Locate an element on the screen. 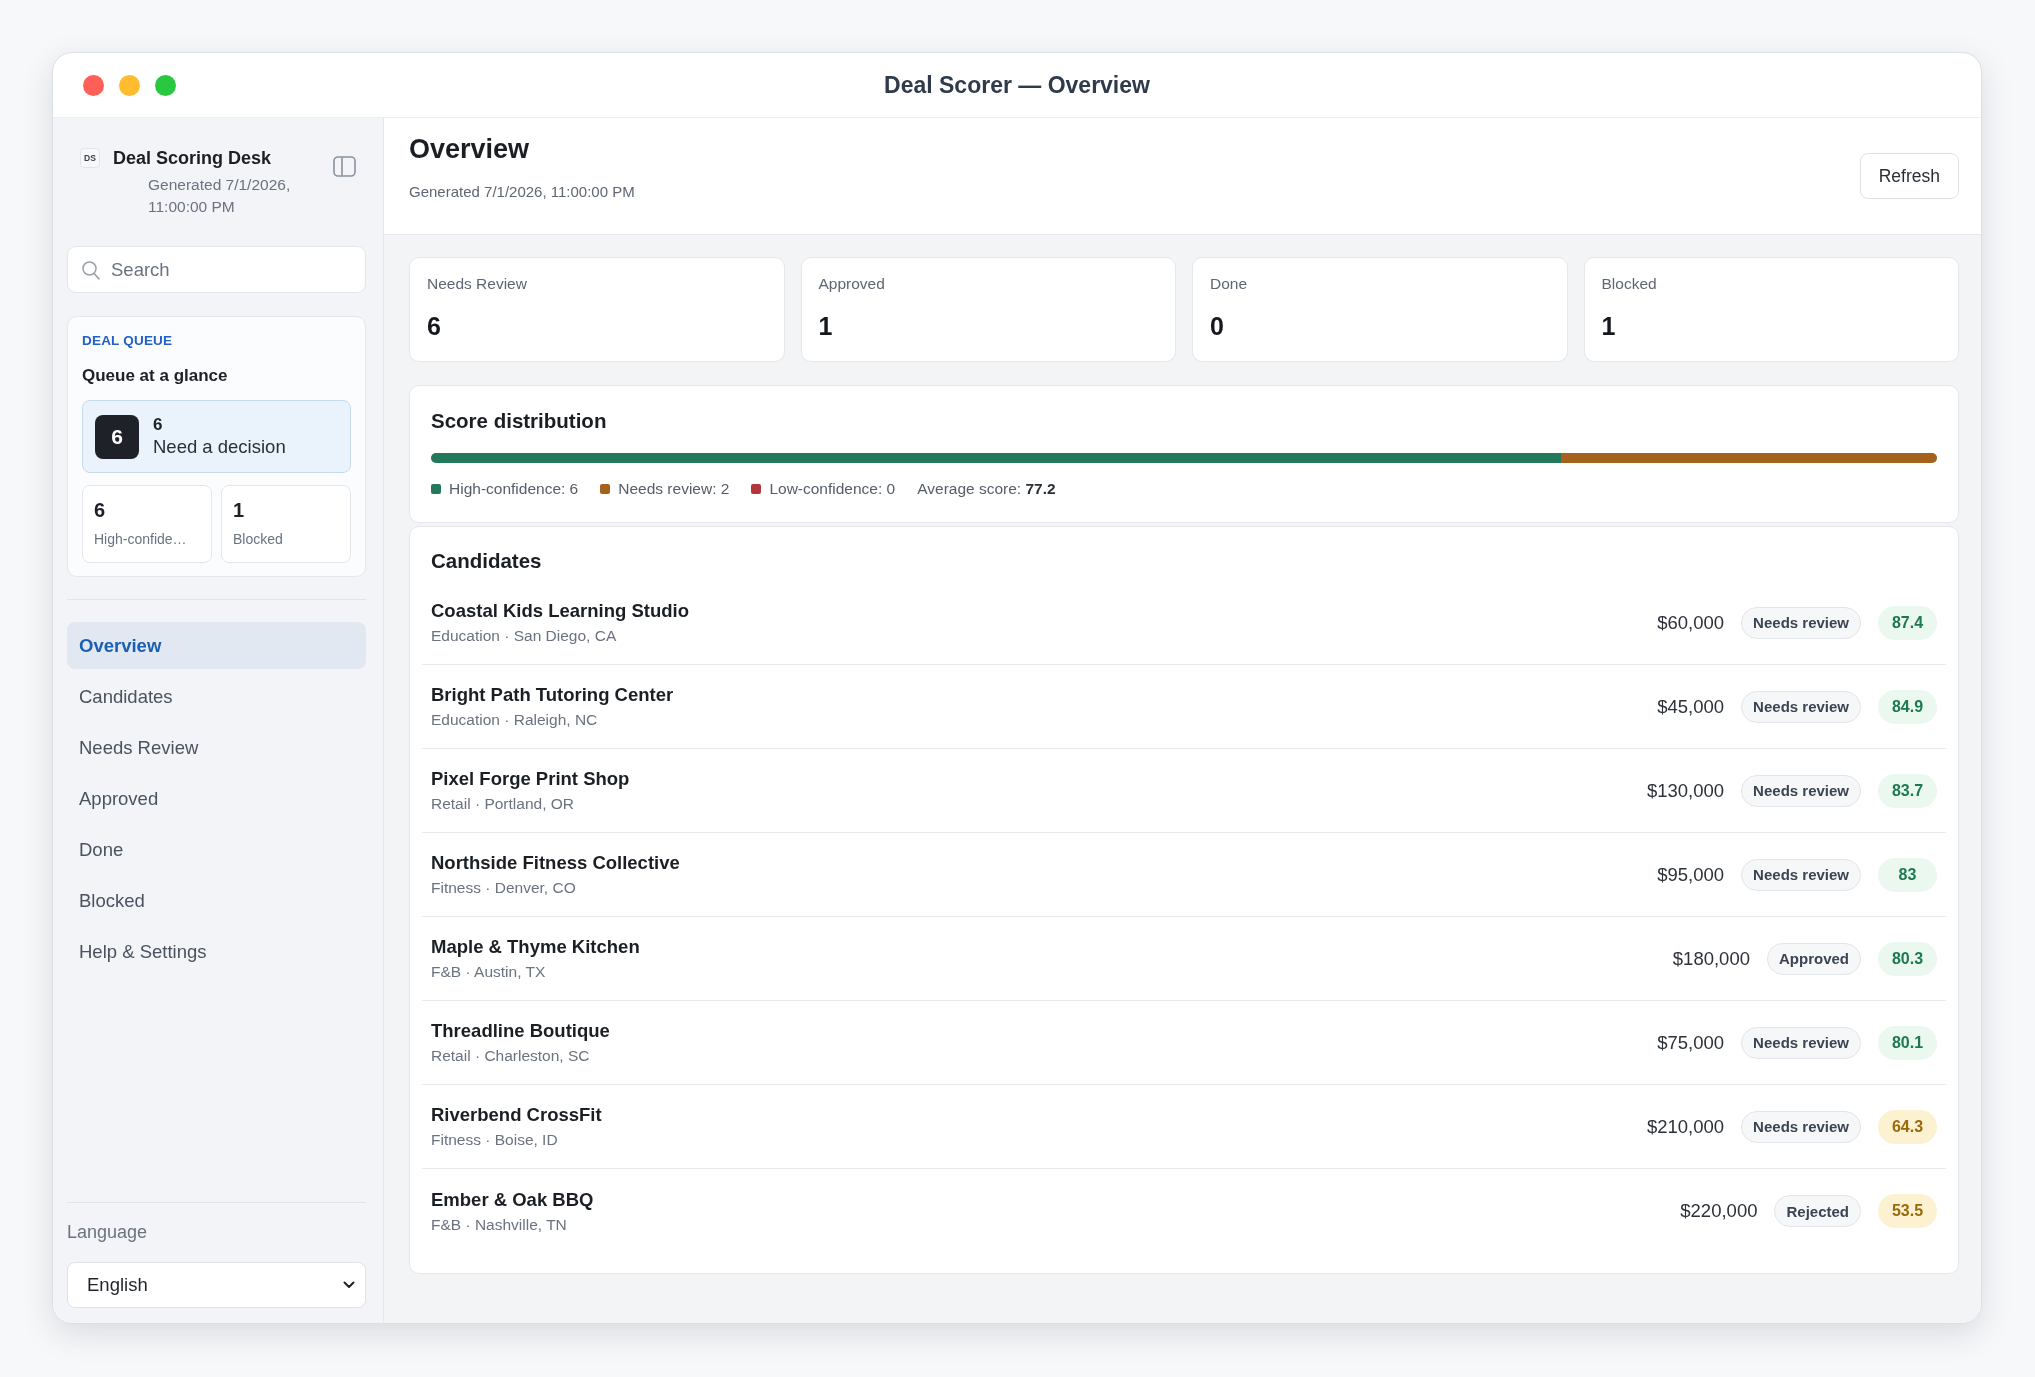 The image size is (2035, 1377). search-field: Search is located at coordinates (216, 269).